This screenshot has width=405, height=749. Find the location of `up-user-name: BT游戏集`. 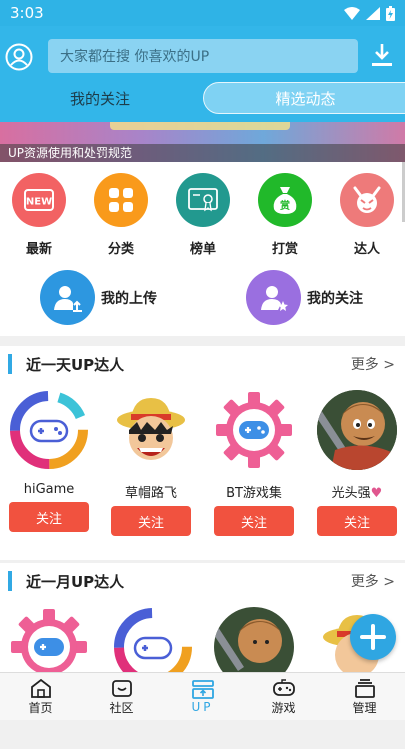

up-user-name: BT游戏集 is located at coordinates (254, 493).